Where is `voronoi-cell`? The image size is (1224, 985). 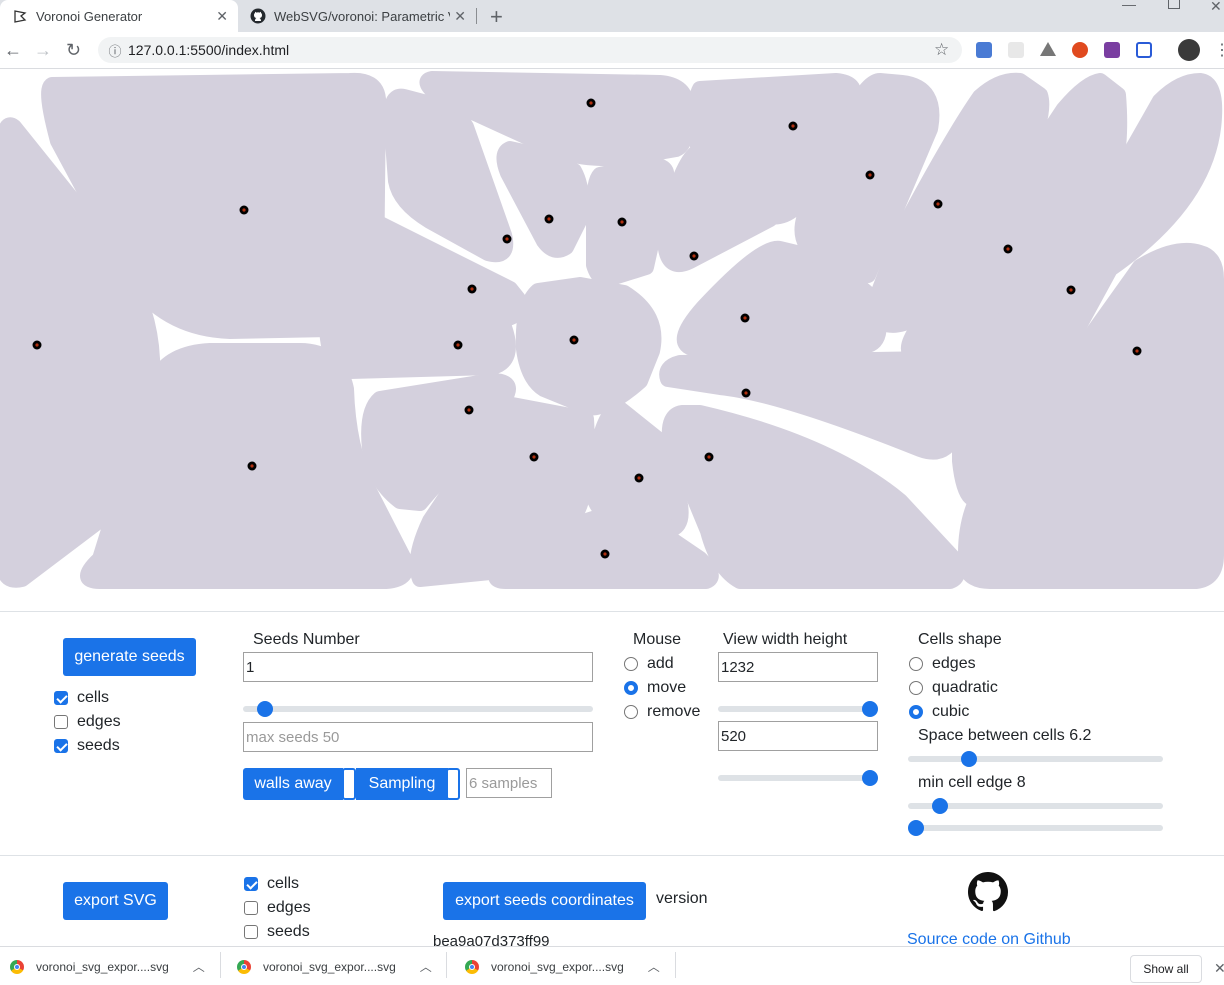 voronoi-cell is located at coordinates (630, 222).